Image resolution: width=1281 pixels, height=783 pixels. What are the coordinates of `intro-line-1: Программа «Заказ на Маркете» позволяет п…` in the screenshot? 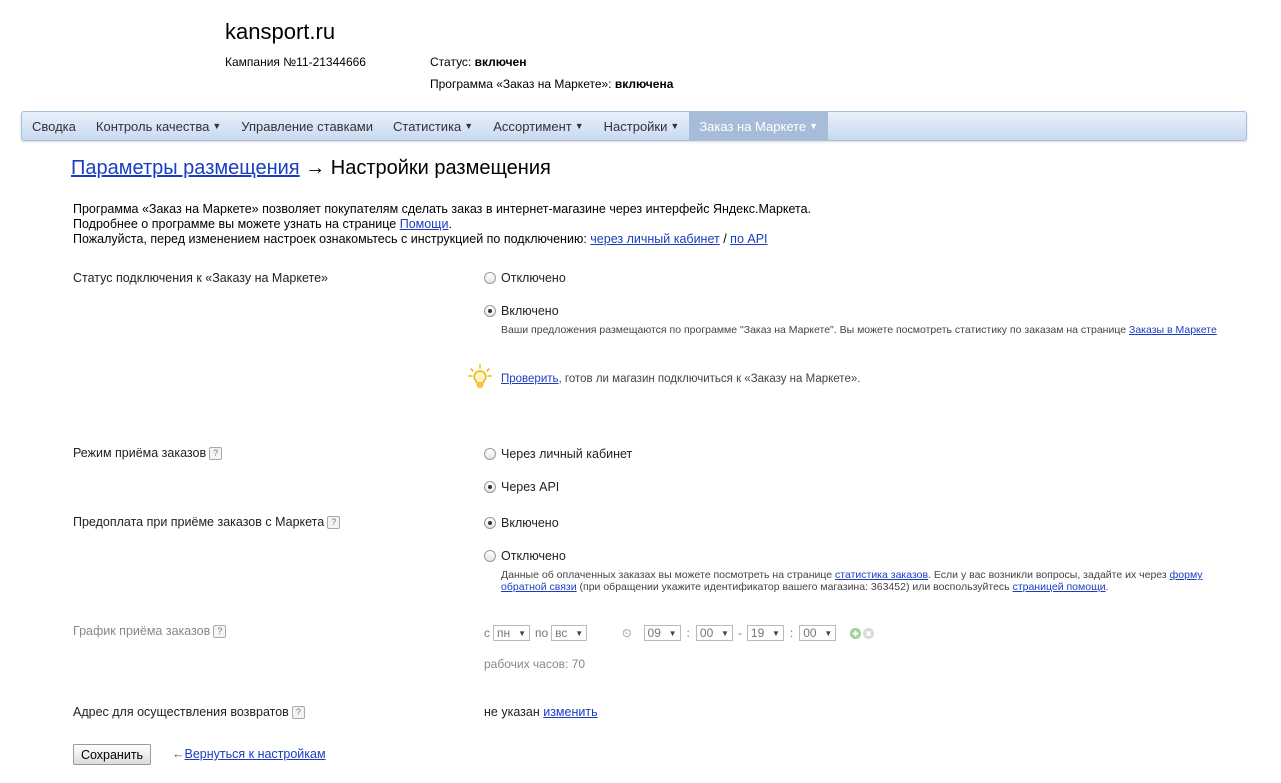 It's located at (442, 209).